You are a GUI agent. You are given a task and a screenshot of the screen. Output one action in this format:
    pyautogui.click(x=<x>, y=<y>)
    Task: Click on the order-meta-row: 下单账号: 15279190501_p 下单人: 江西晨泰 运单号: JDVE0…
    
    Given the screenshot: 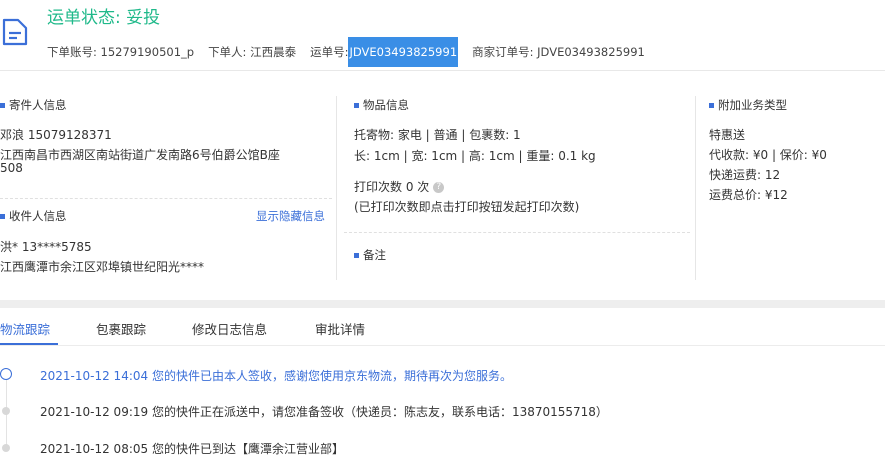 What is the action you would take?
    pyautogui.click(x=346, y=52)
    